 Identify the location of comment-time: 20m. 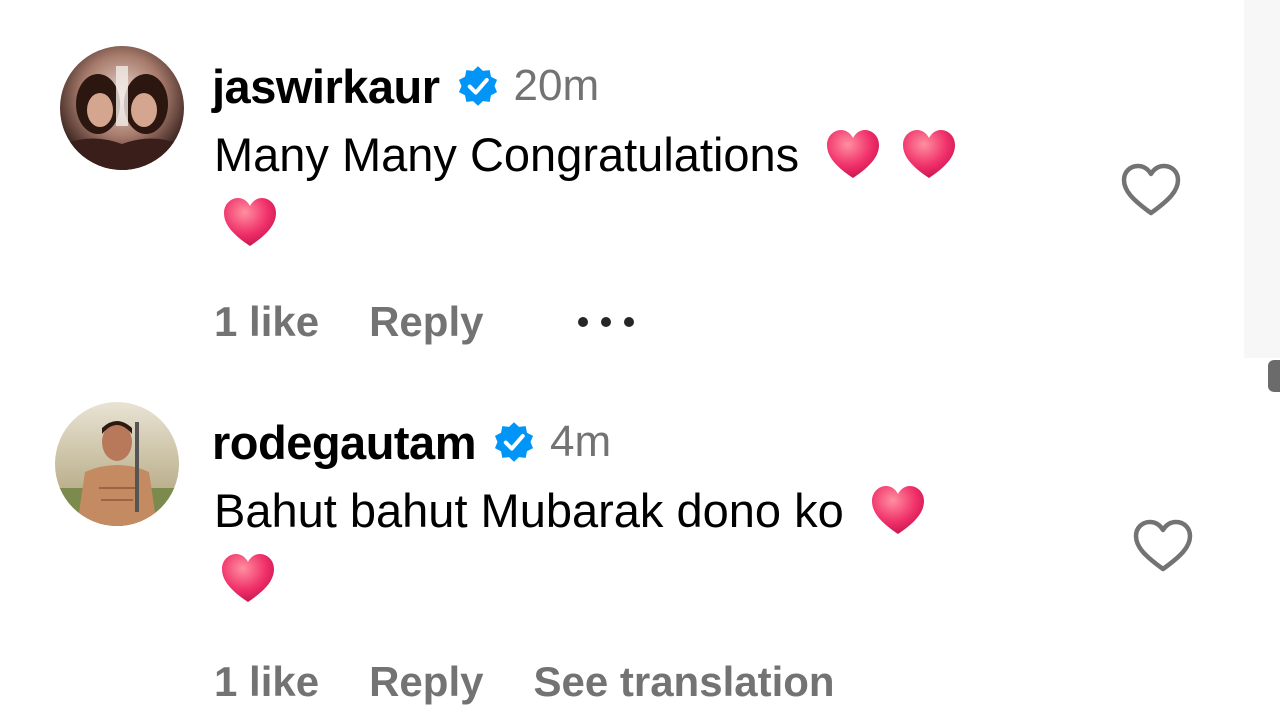
(557, 86).